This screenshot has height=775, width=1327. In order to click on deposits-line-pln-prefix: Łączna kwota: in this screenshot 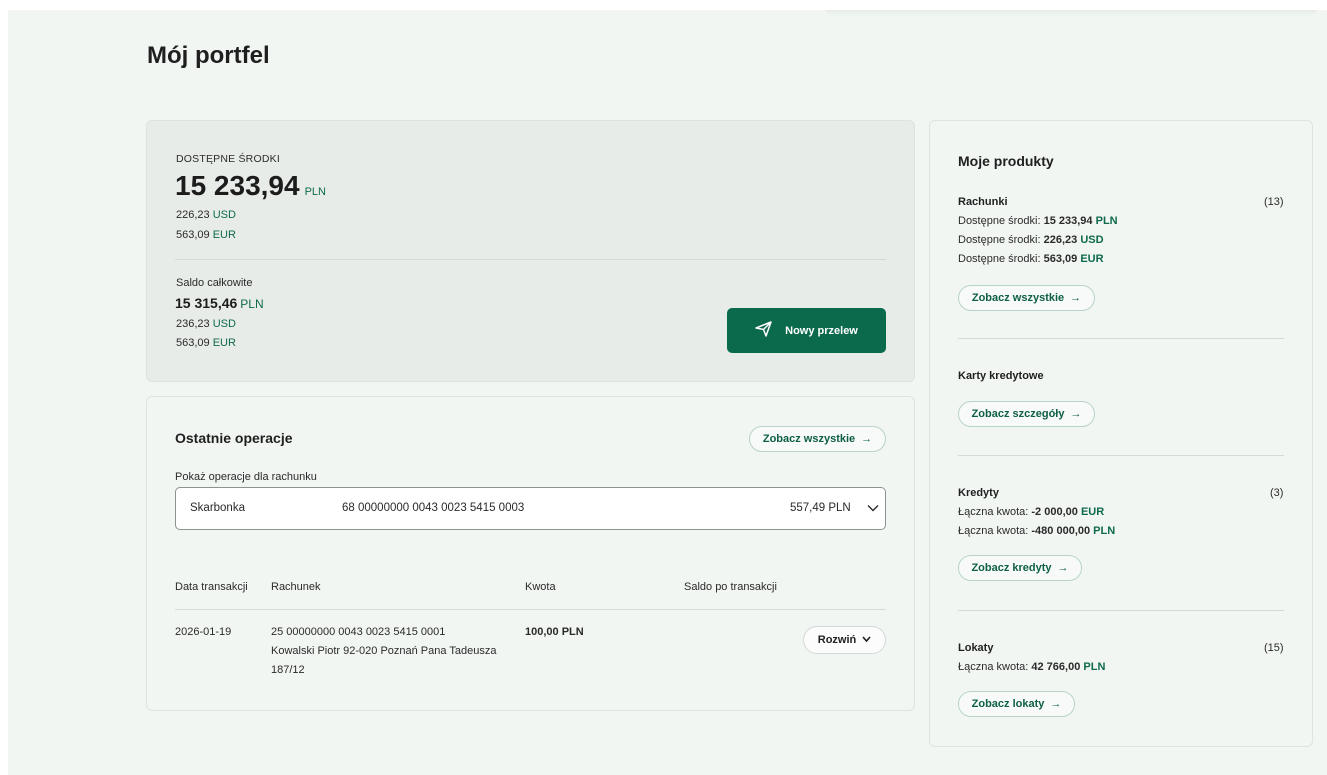, I will do `click(993, 667)`.